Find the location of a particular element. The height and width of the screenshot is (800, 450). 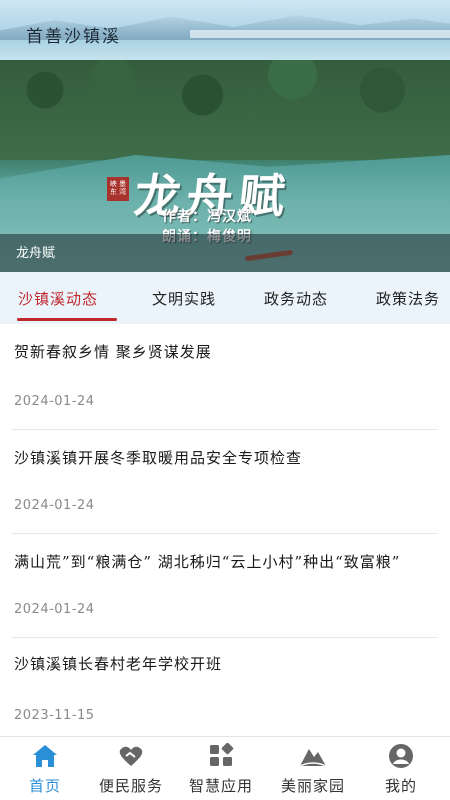

news-title: 沙镇溪镇开展冬季取暖用品安全专项检查 is located at coordinates (158, 458).